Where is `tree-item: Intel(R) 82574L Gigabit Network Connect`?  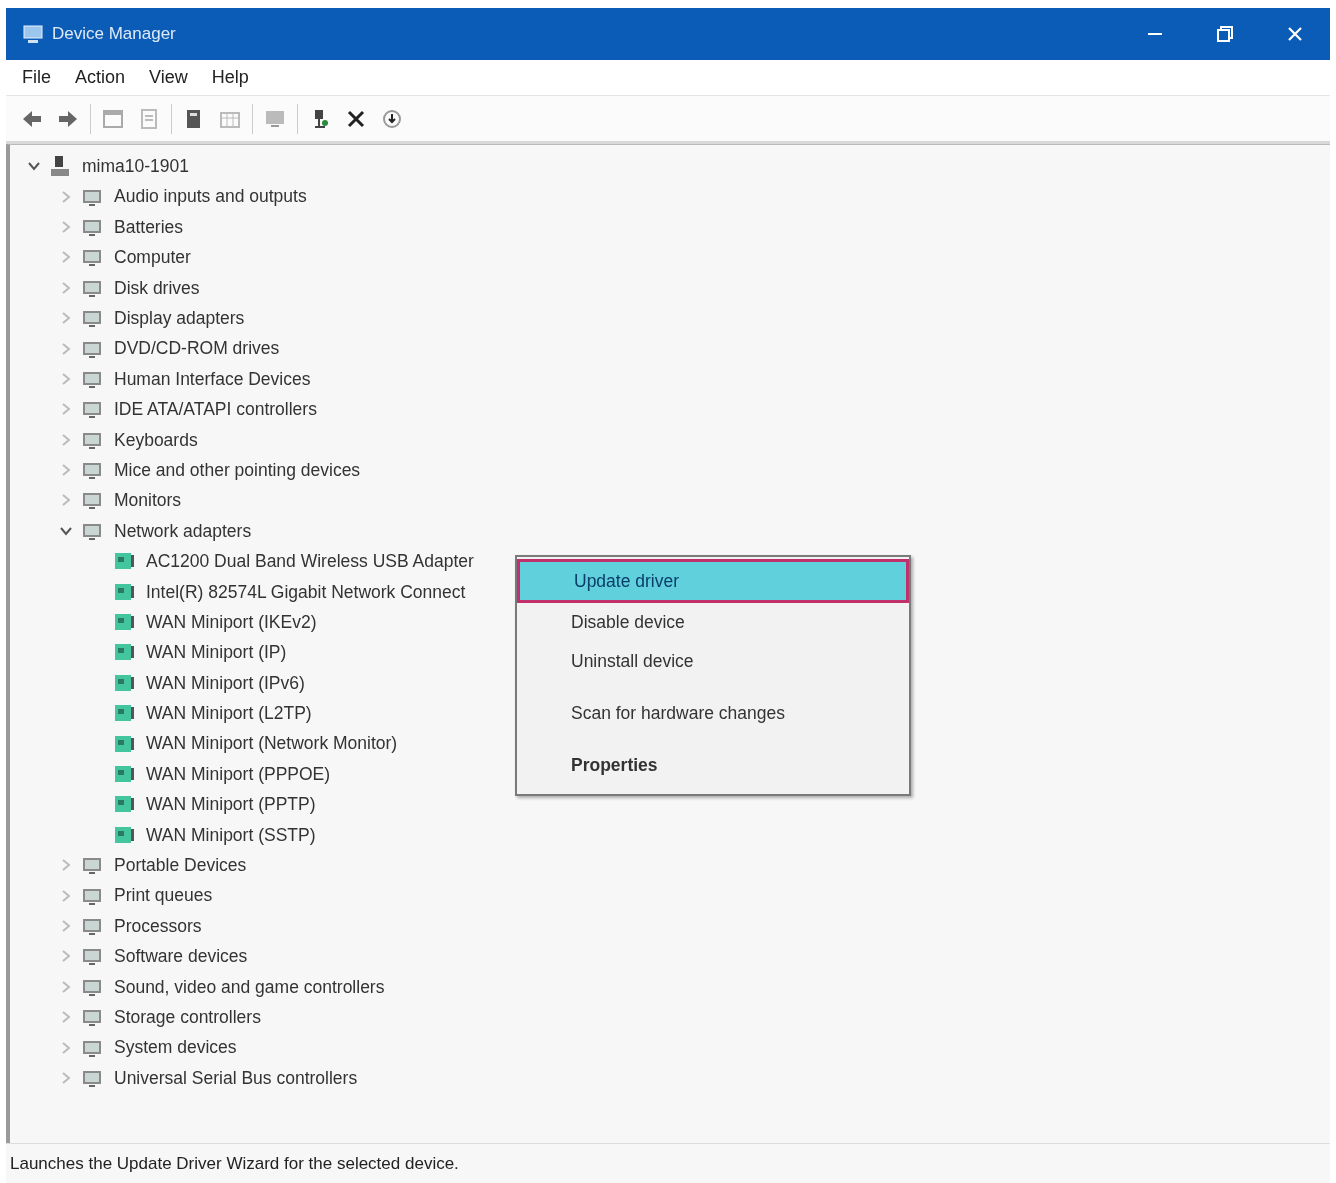 tree-item: Intel(R) 82574L Gigabit Network Connect is located at coordinates (306, 591).